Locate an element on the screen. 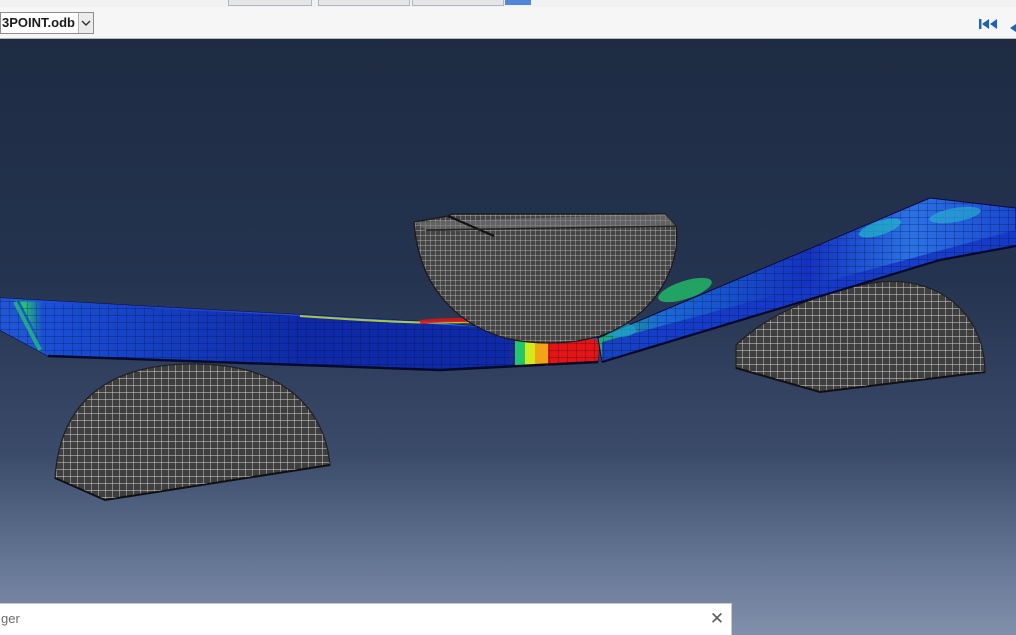  message-window-title: ger is located at coordinates (10, 618).